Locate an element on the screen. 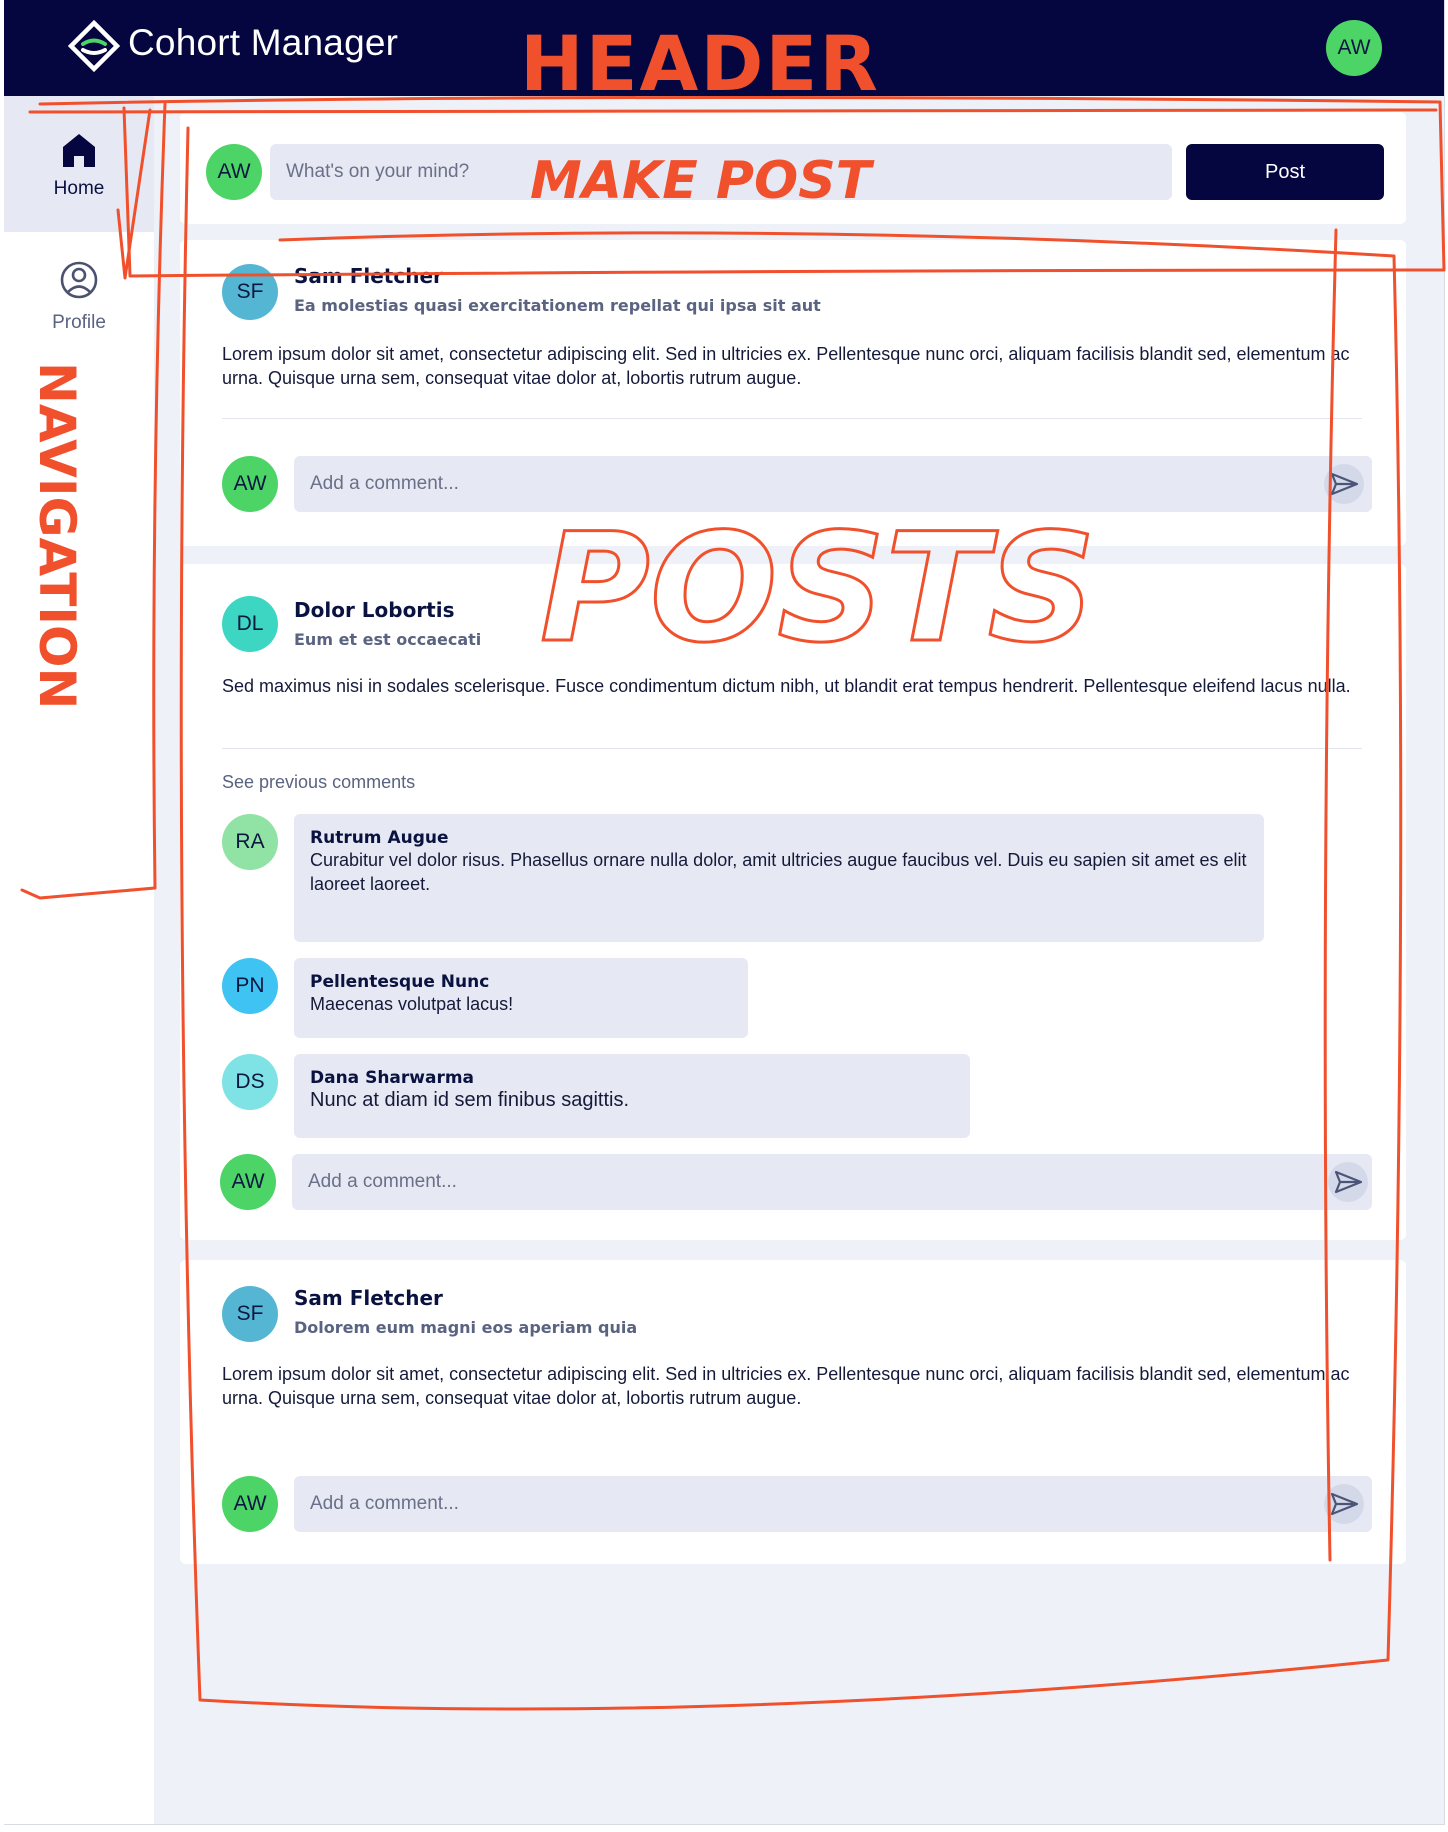 This screenshot has width=1448, height=1832. create-post-card: AW What's on your mind? Post is located at coordinates (793, 168).